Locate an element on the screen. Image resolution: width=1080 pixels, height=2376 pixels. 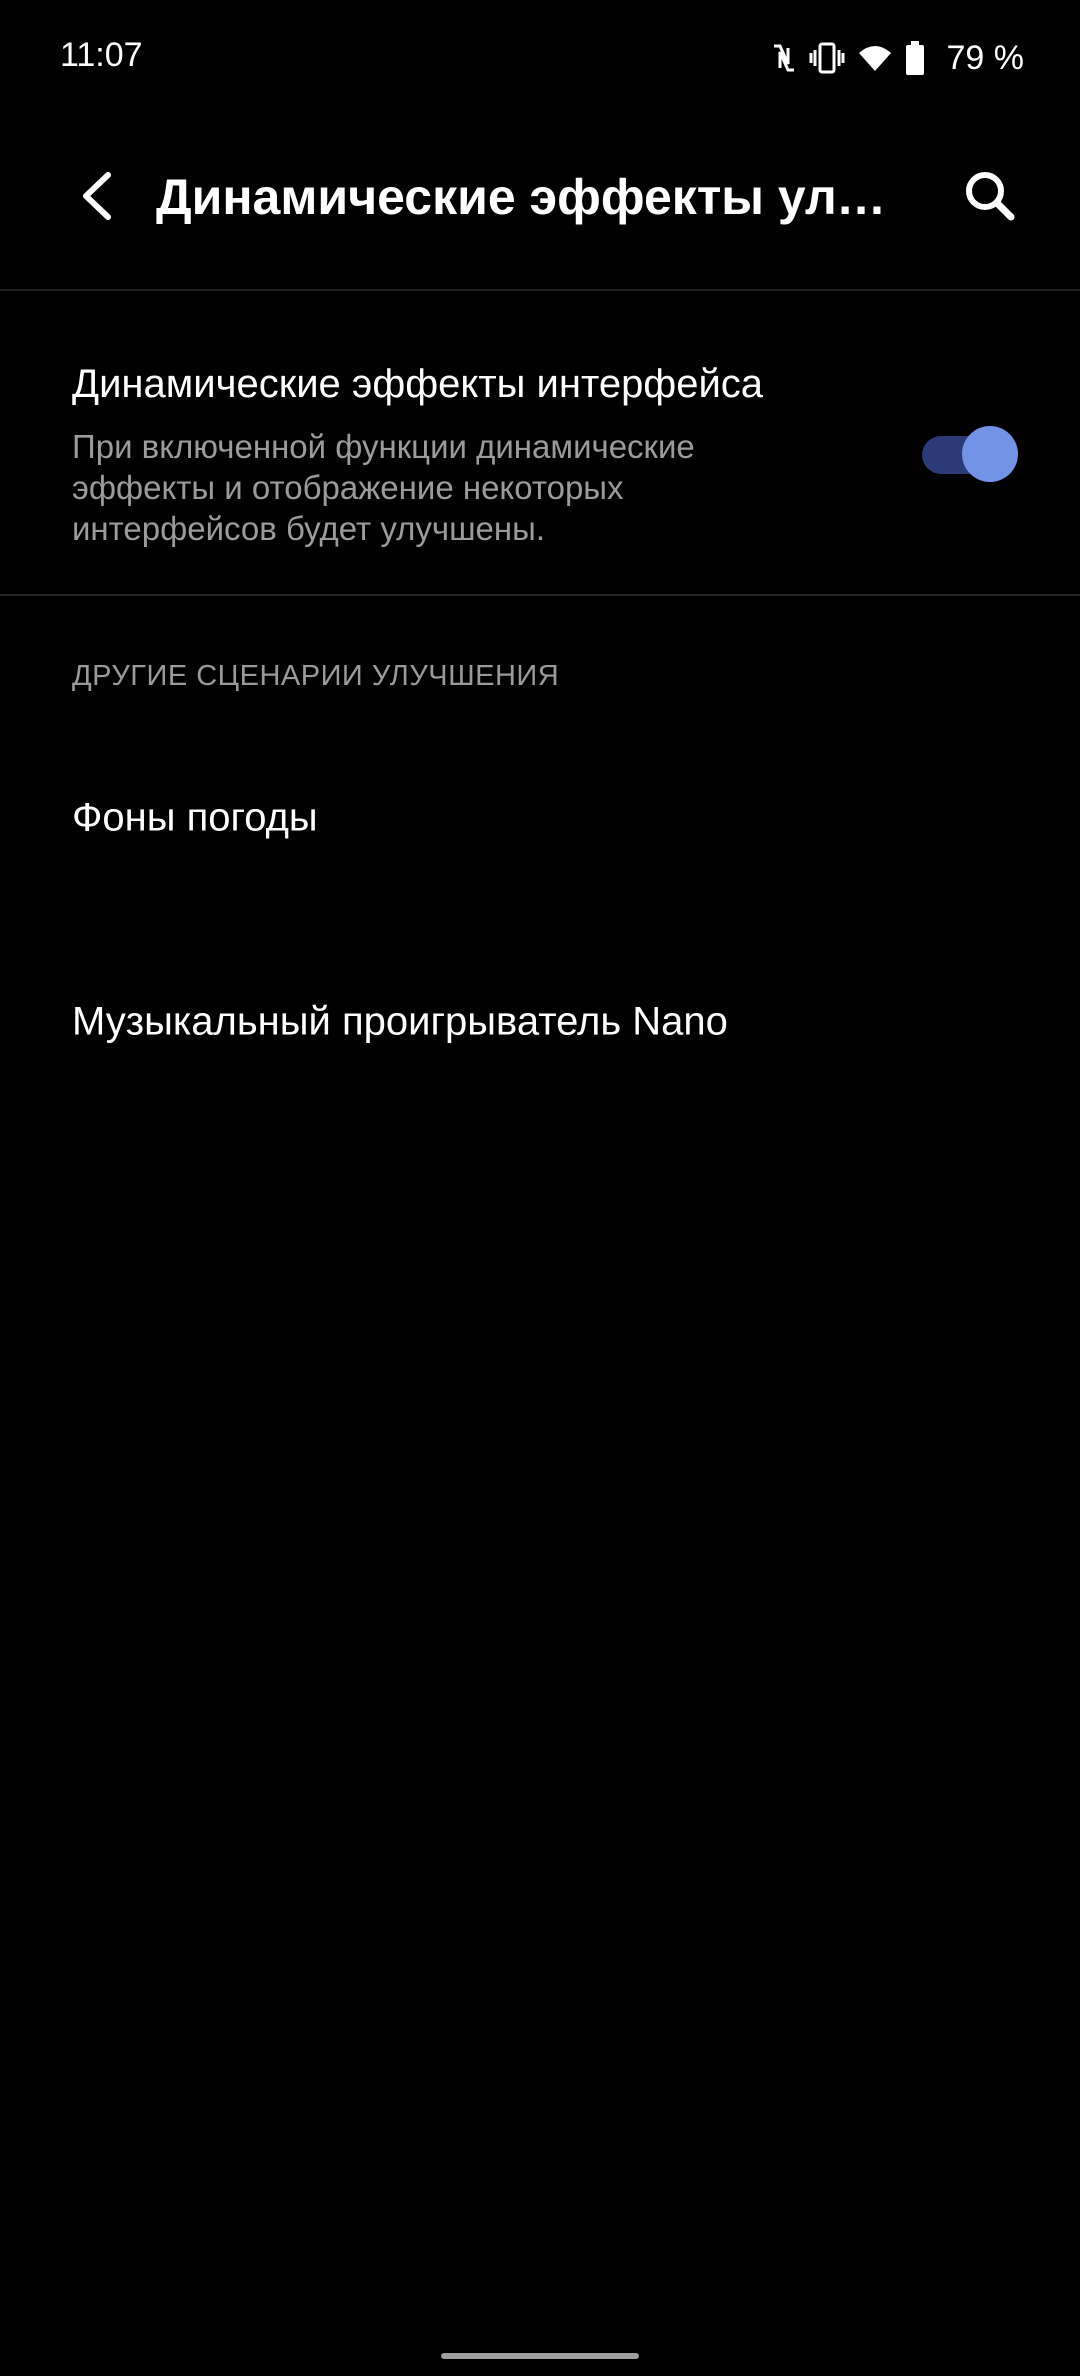
dynamic-effects-toggle is located at coordinates (970, 454).